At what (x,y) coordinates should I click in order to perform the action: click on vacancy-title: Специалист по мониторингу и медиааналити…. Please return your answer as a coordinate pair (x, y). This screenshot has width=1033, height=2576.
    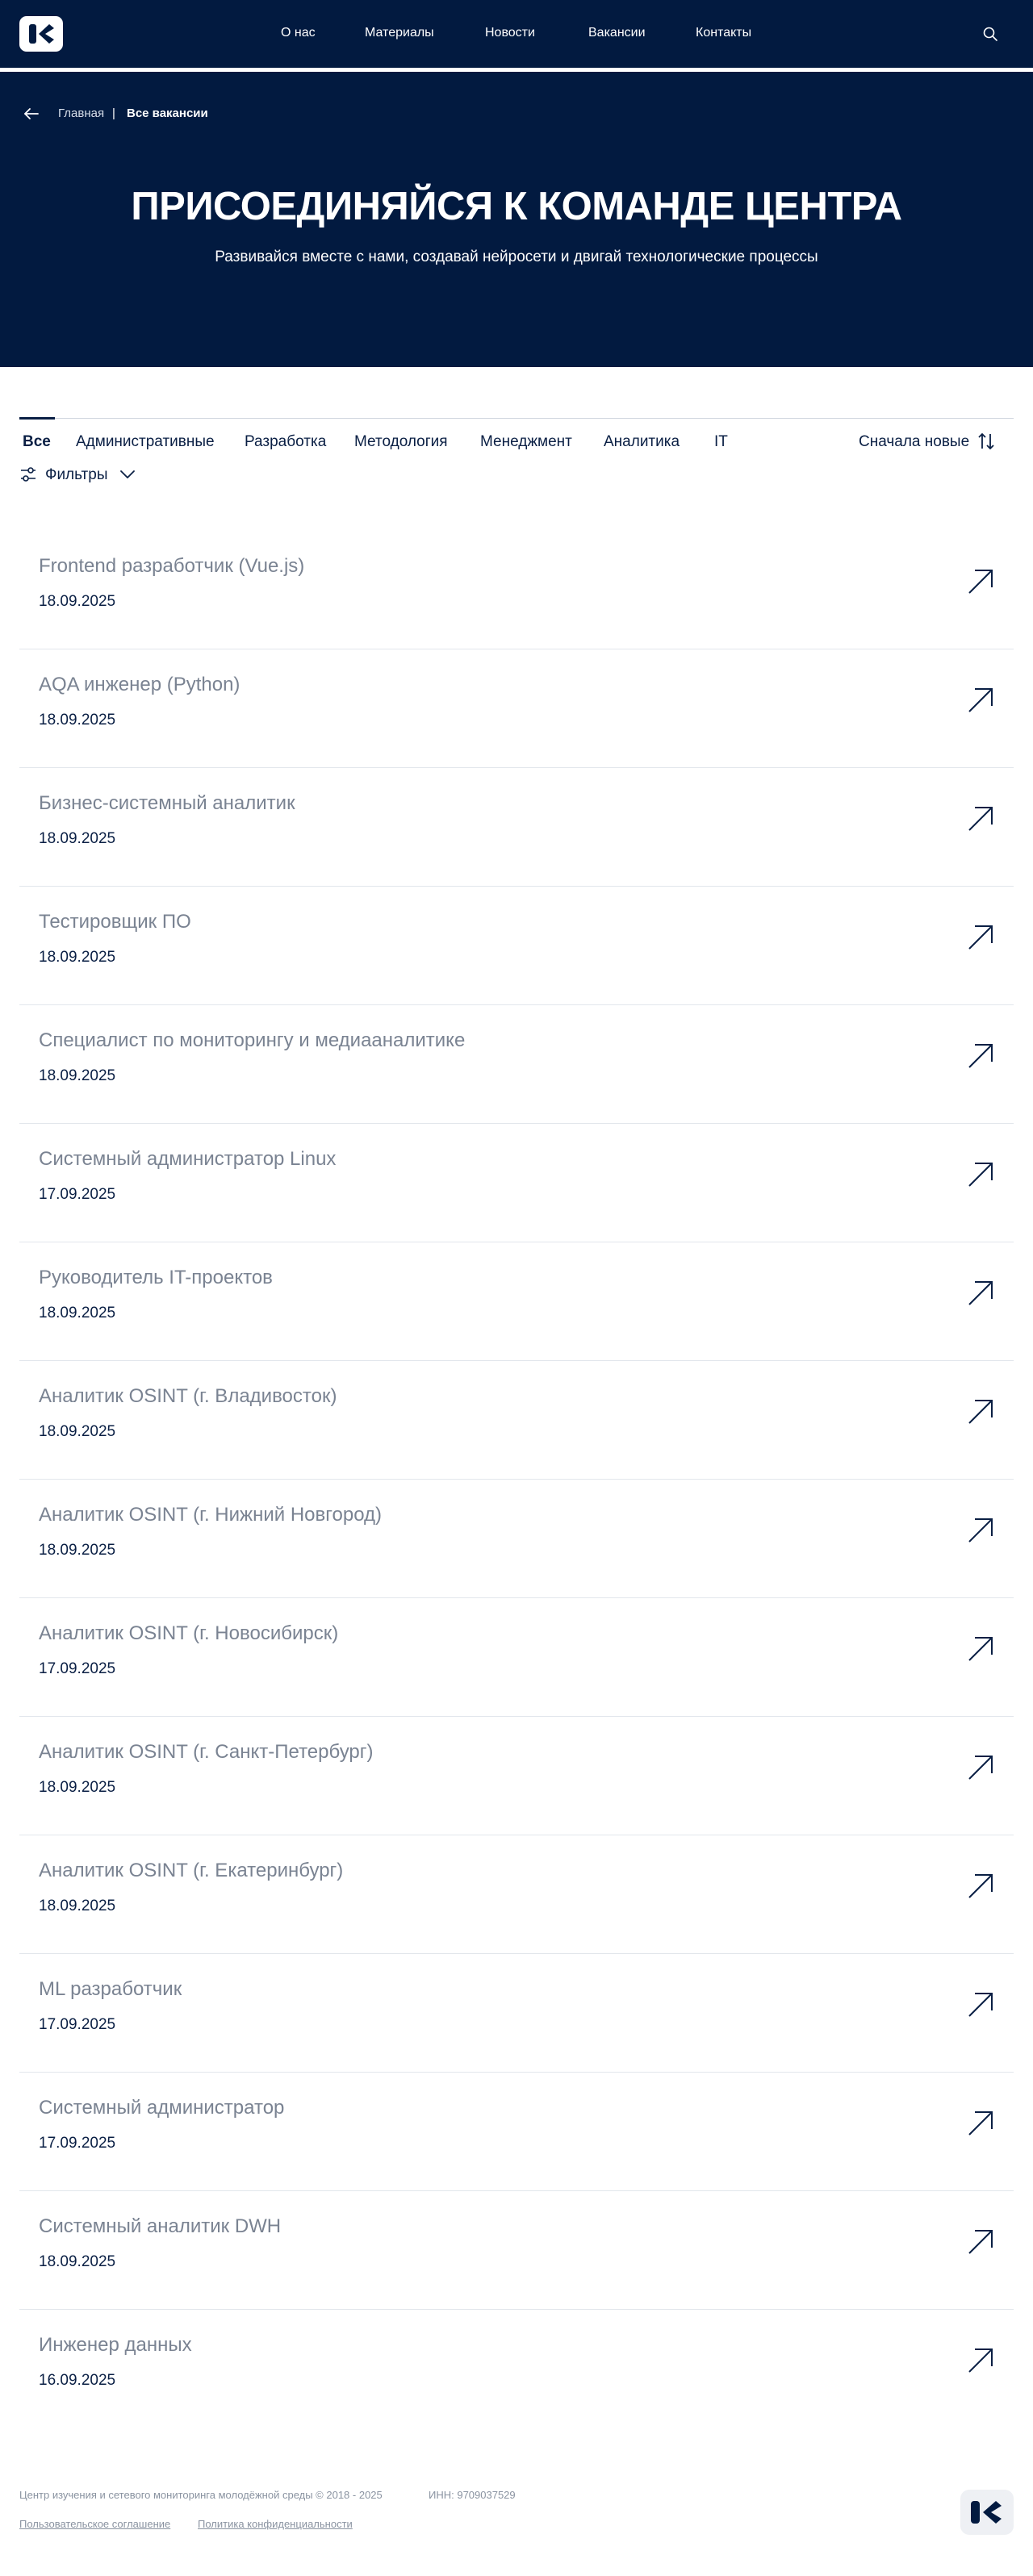
    Looking at the image, I should click on (252, 1040).